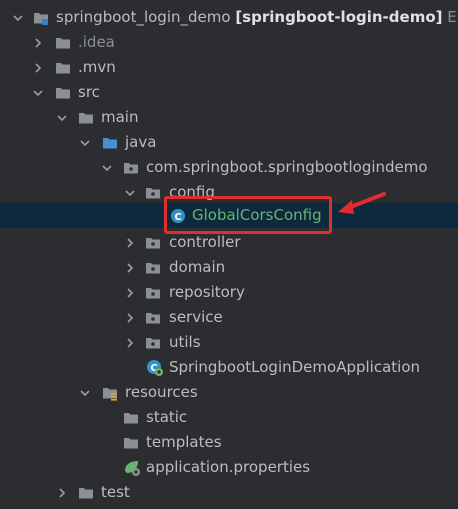  I want to click on annotation-arrow-icon, so click(362, 203).